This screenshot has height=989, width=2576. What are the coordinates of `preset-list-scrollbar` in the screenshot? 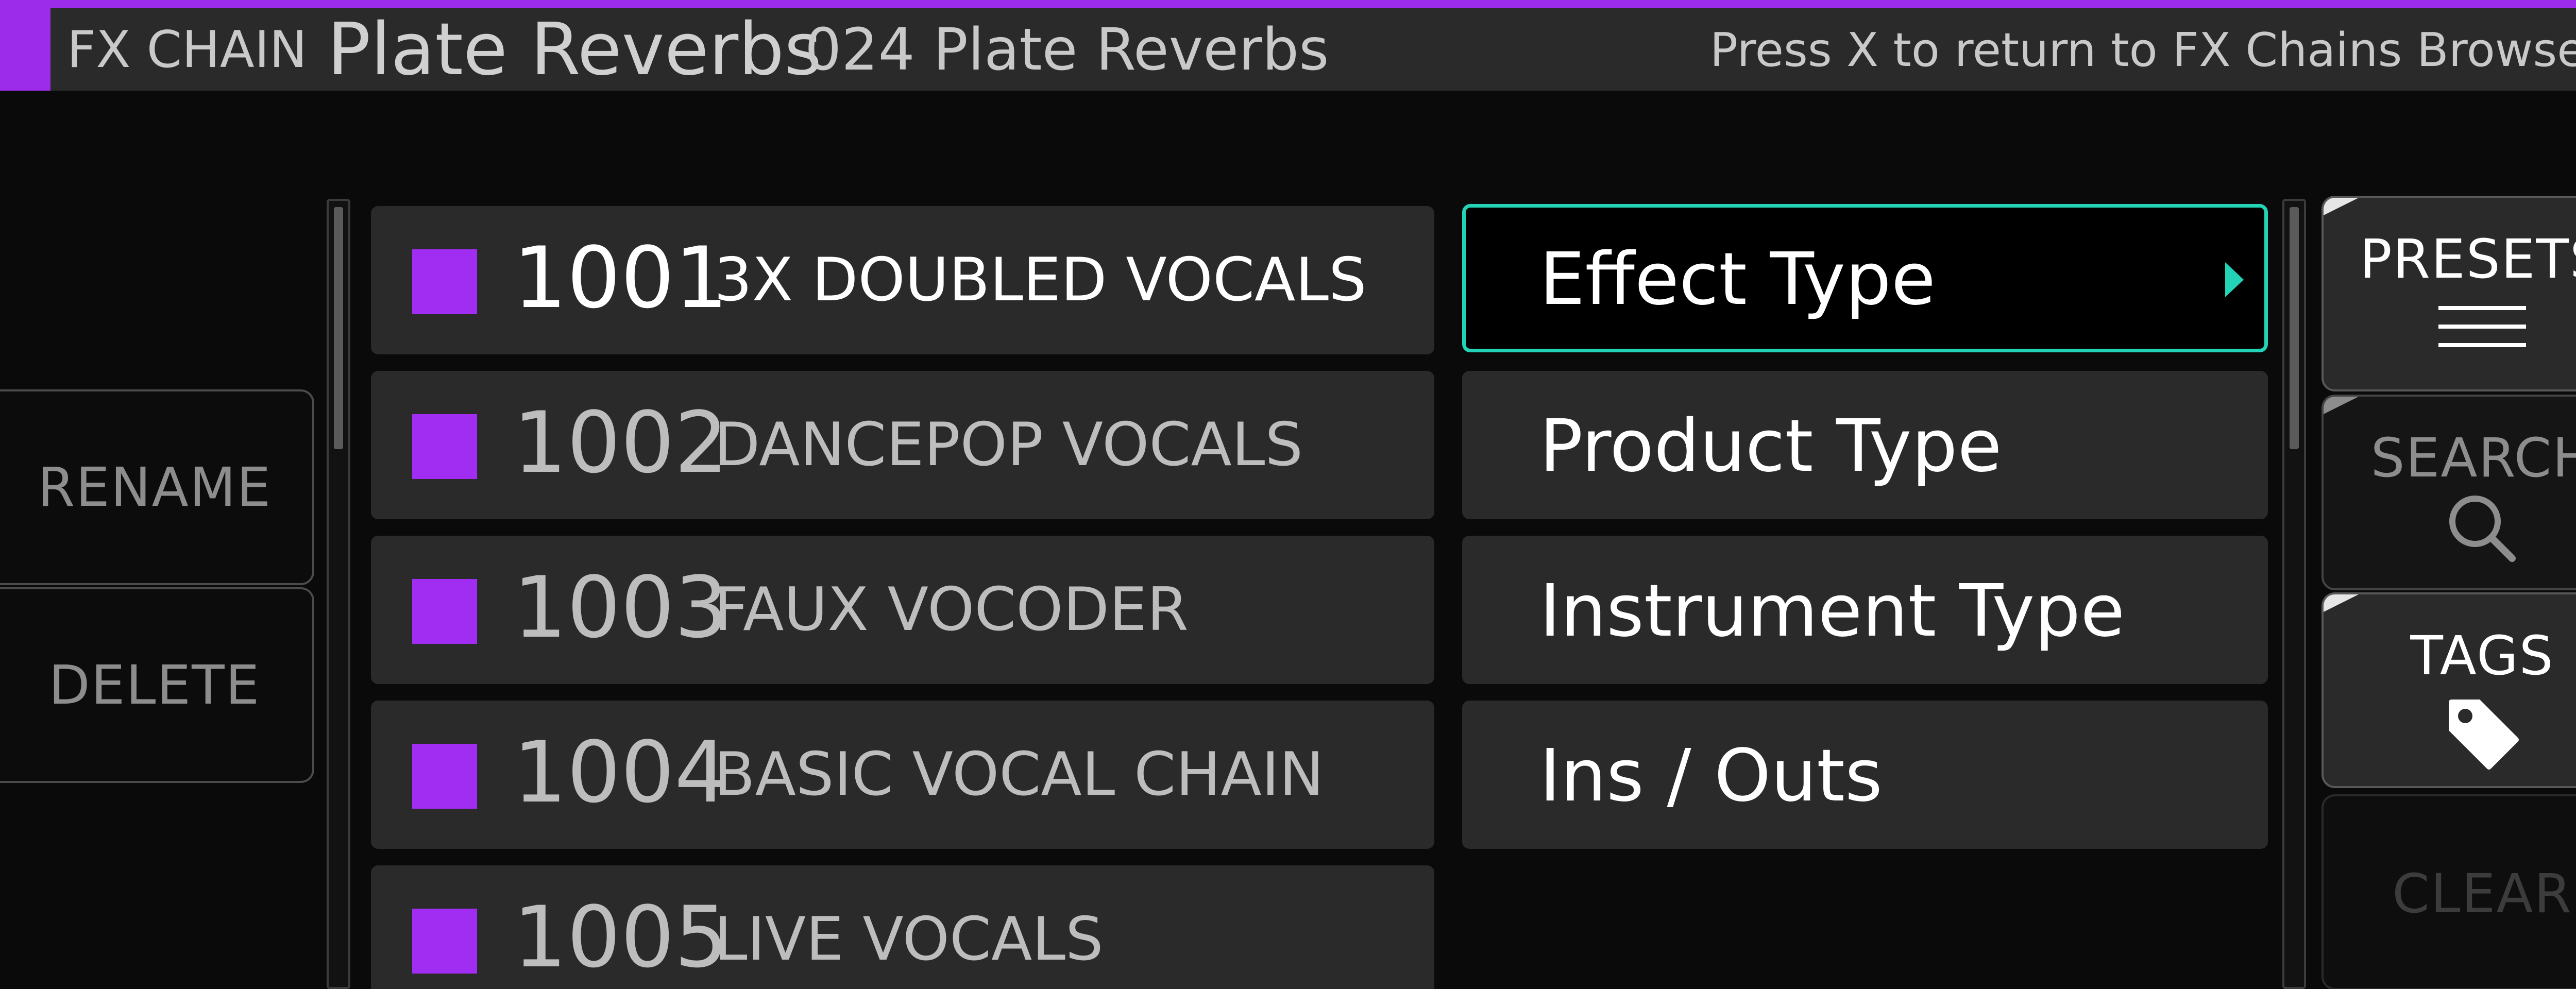 It's located at (338, 594).